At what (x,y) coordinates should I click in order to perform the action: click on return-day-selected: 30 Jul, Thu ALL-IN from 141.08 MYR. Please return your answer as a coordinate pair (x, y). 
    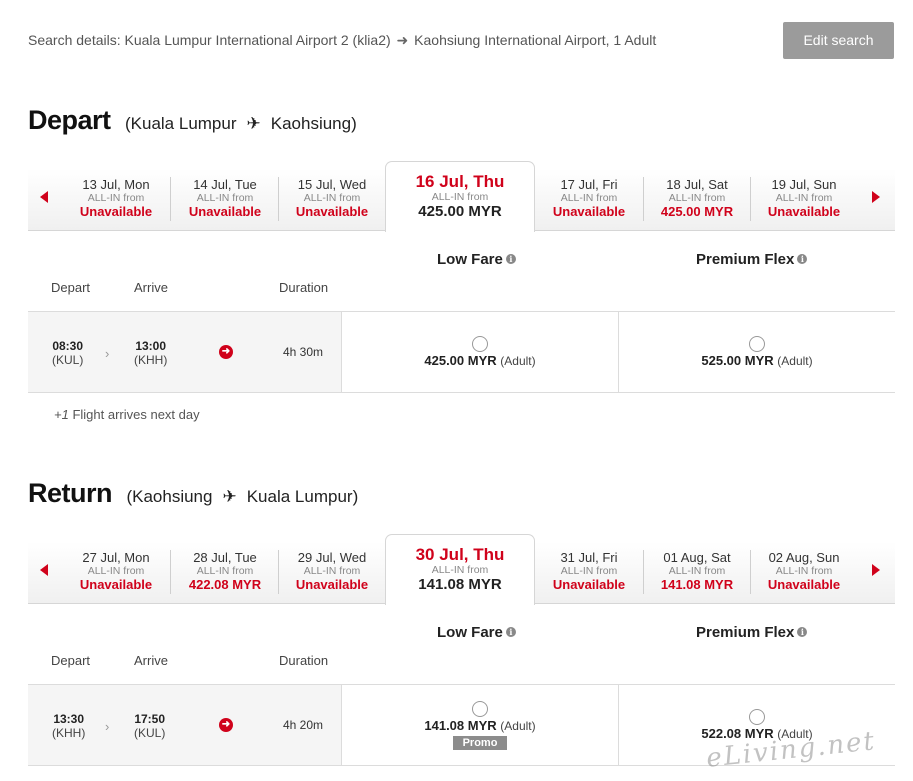
    Looking at the image, I should click on (460, 569).